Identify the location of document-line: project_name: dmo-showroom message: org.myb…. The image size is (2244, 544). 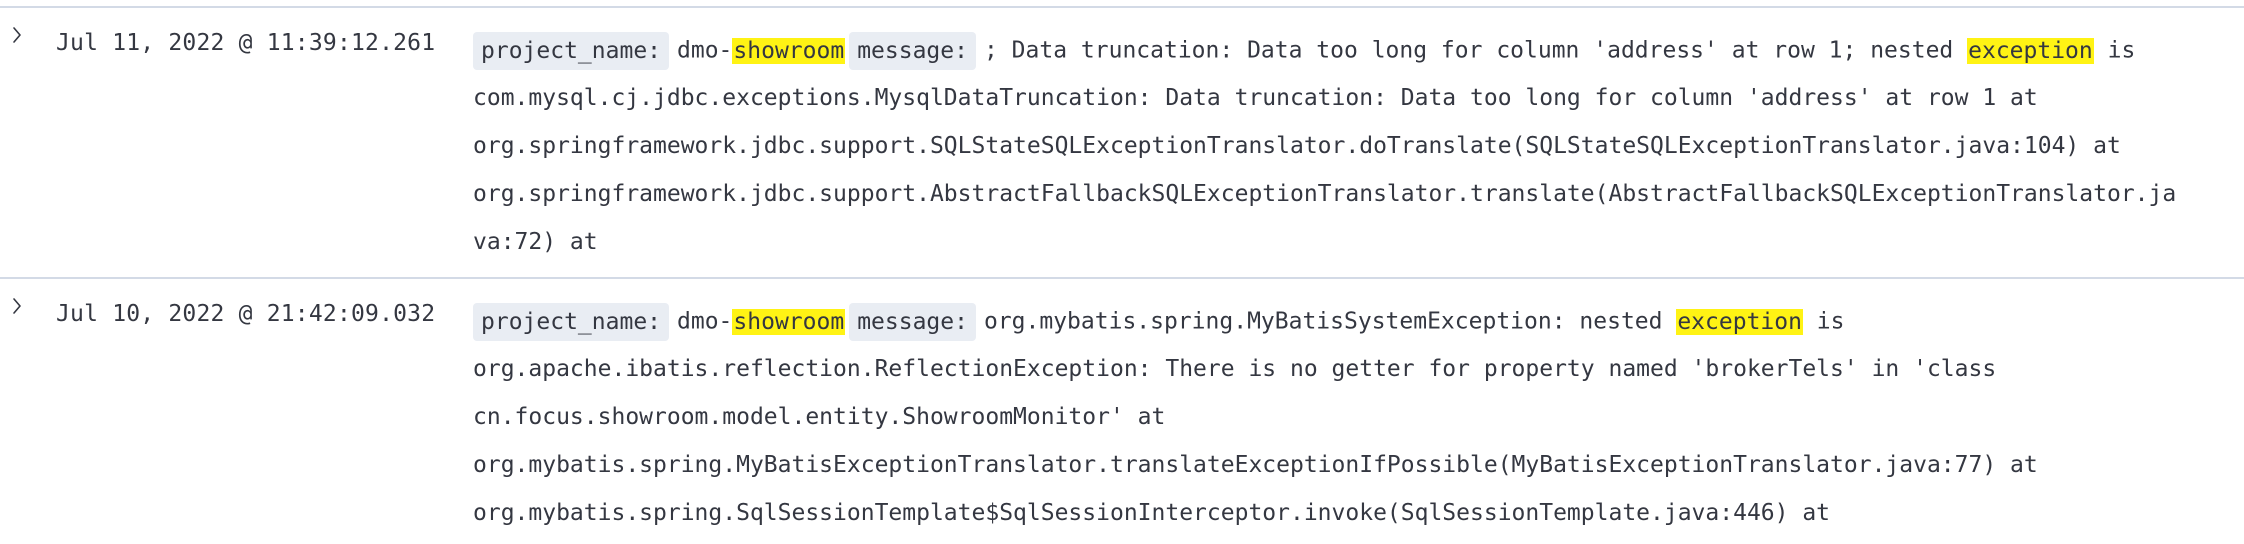
(1353, 321).